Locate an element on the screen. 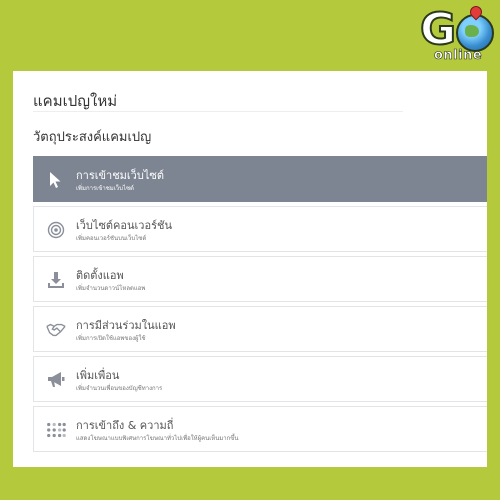 The height and width of the screenshot is (500, 500). objective-label: เพิ่มเพื่อน is located at coordinates (98, 375).